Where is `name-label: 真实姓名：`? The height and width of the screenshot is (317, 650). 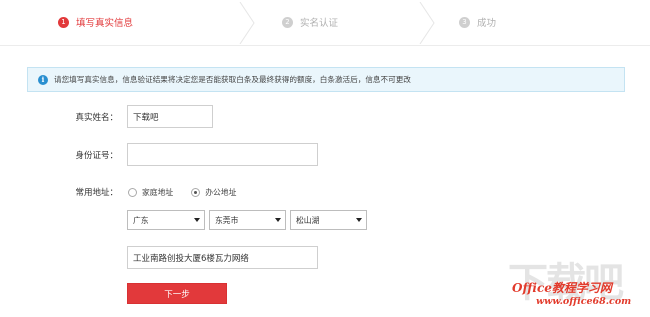 name-label: 真实姓名： is located at coordinates (96, 118).